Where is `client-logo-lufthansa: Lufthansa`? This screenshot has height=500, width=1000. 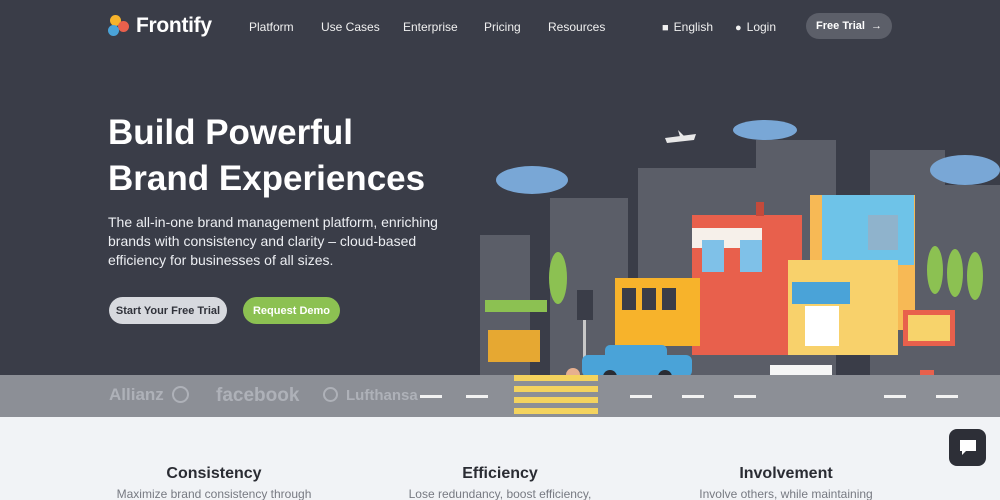 client-logo-lufthansa: Lufthansa is located at coordinates (370, 395).